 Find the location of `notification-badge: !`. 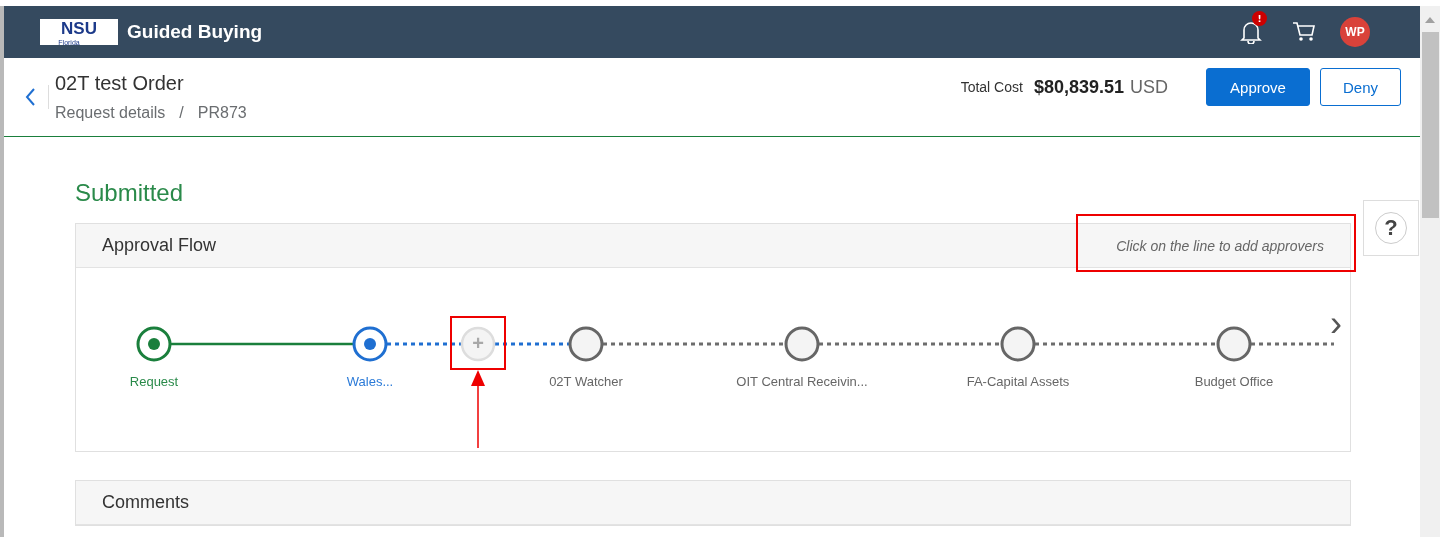

notification-badge: ! is located at coordinates (1259, 18).